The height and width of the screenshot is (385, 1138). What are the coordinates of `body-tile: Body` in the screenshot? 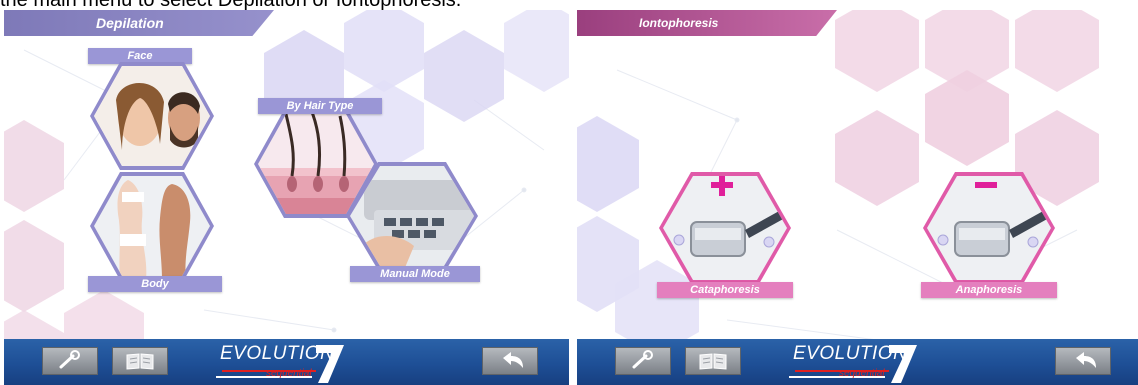 It's located at (155, 232).